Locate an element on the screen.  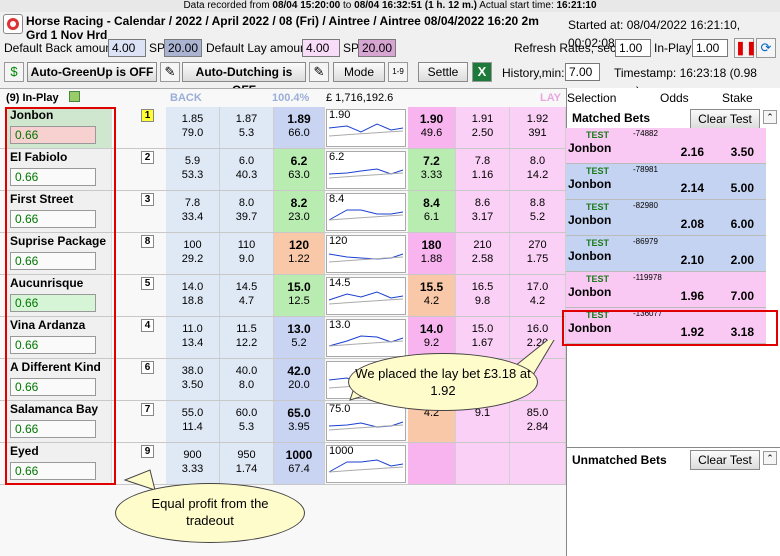
price-cell-l2: 8.6 3.17 is located at coordinates (483, 211).